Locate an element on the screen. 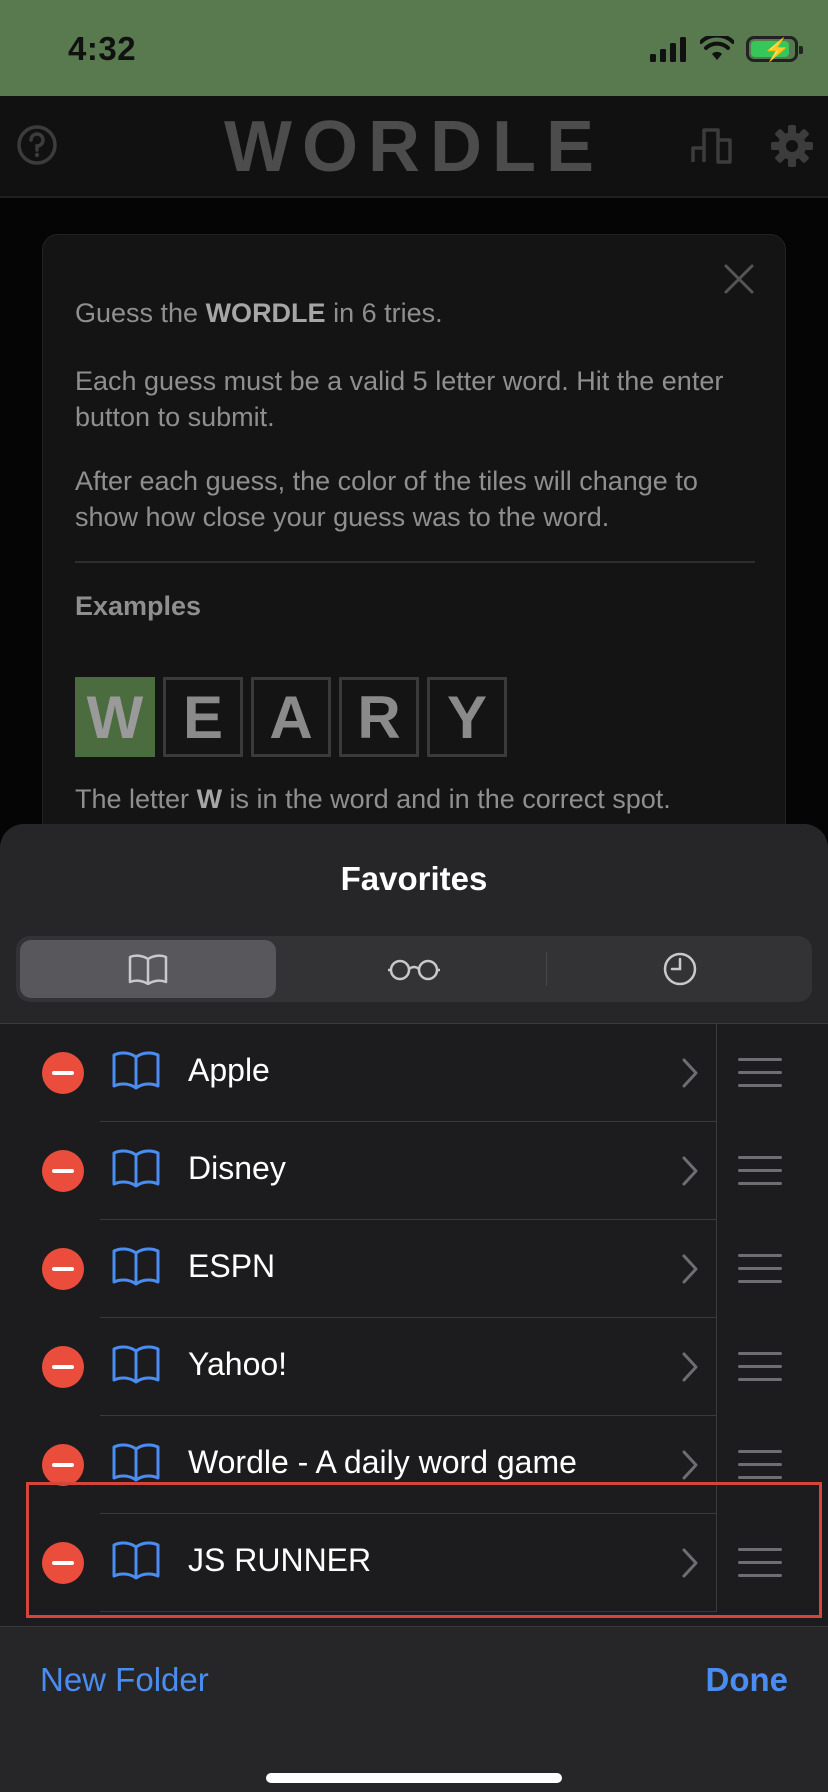 The width and height of the screenshot is (828, 1792). tab-history is located at coordinates (680, 969).